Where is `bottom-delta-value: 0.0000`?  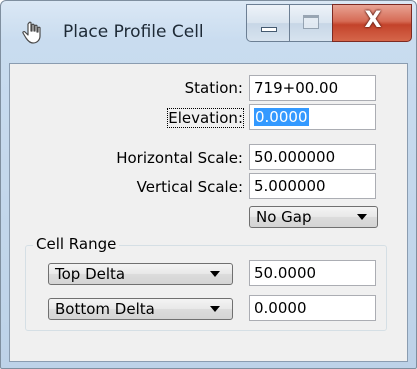 bottom-delta-value: 0.0000 is located at coordinates (280, 308).